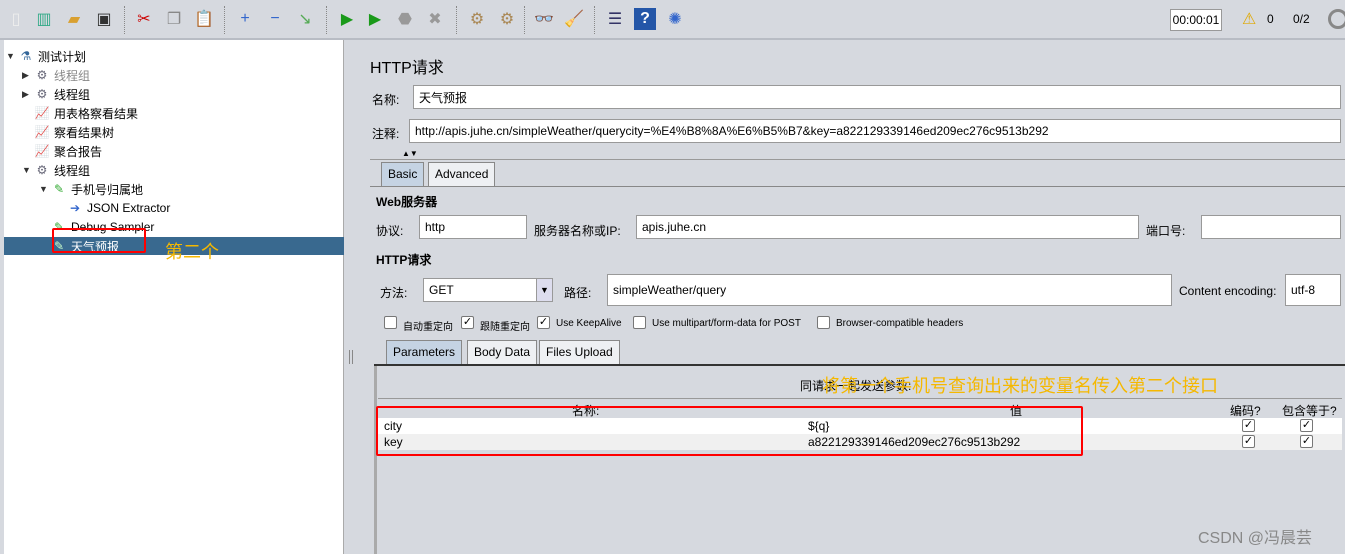 This screenshot has width=1345, height=554. What do you see at coordinates (375, 19) in the screenshot?
I see `start-no-pause-icon: ▶` at bounding box center [375, 19].